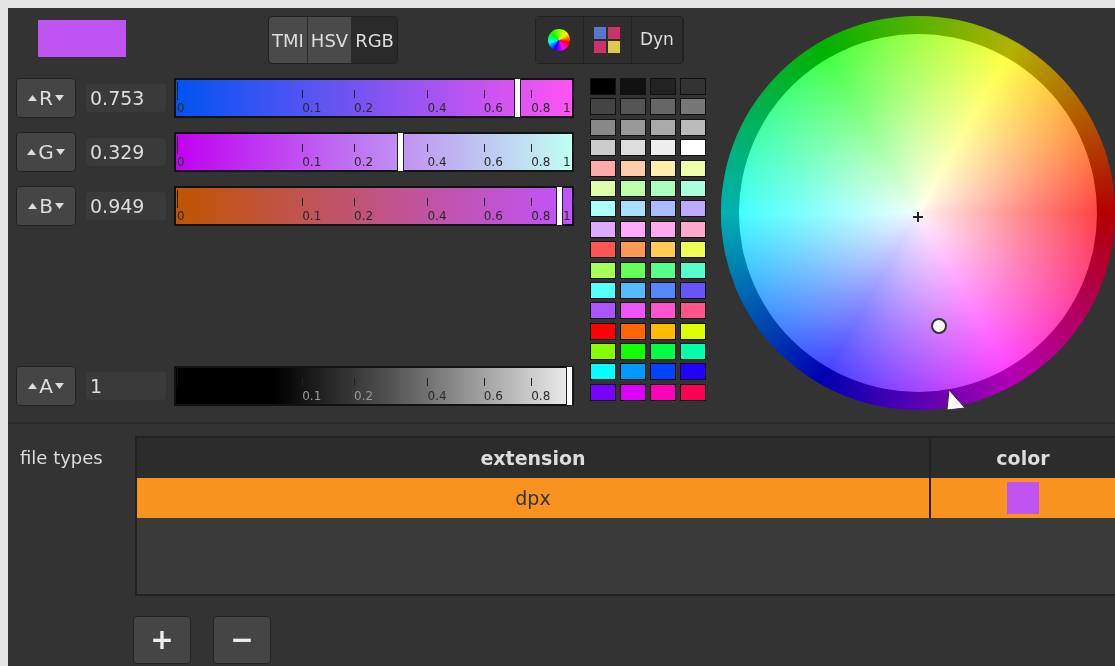 This screenshot has width=1115, height=666. Describe the element at coordinates (567, 216) in the screenshot. I see `tick-label: 1` at that location.